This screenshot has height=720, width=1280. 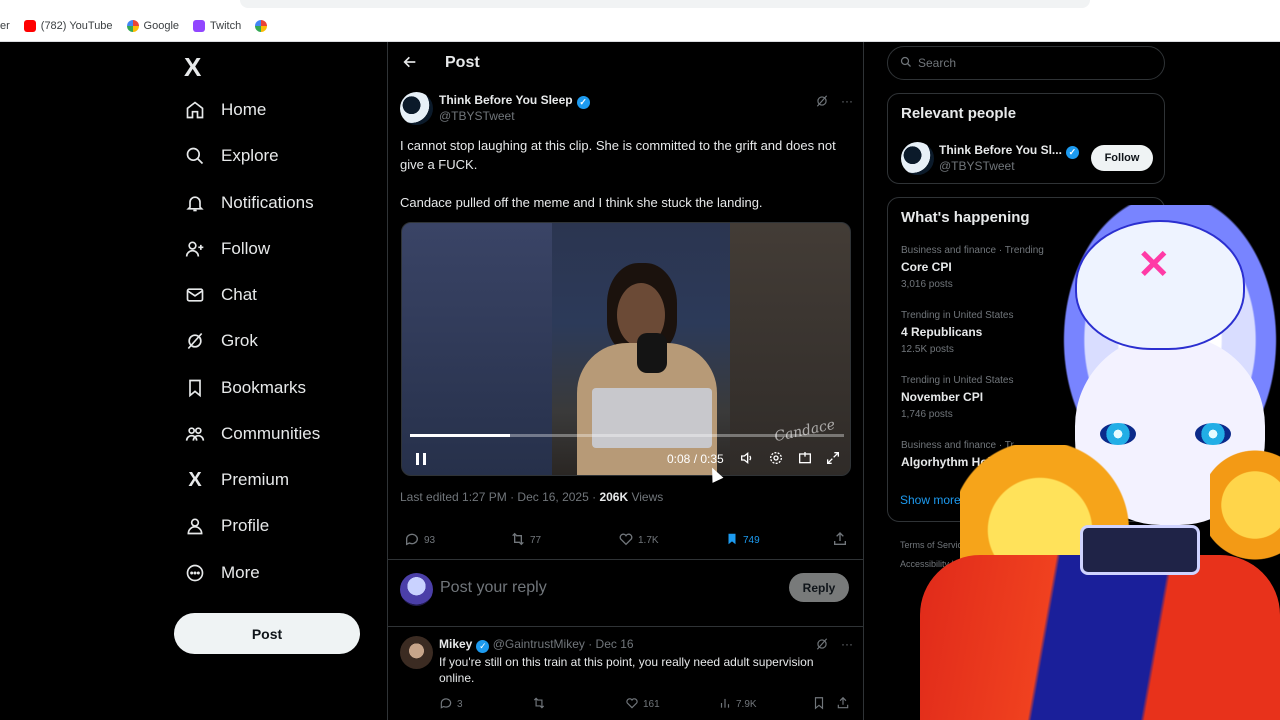 I want to click on like-button: 161, so click(x=642, y=704).